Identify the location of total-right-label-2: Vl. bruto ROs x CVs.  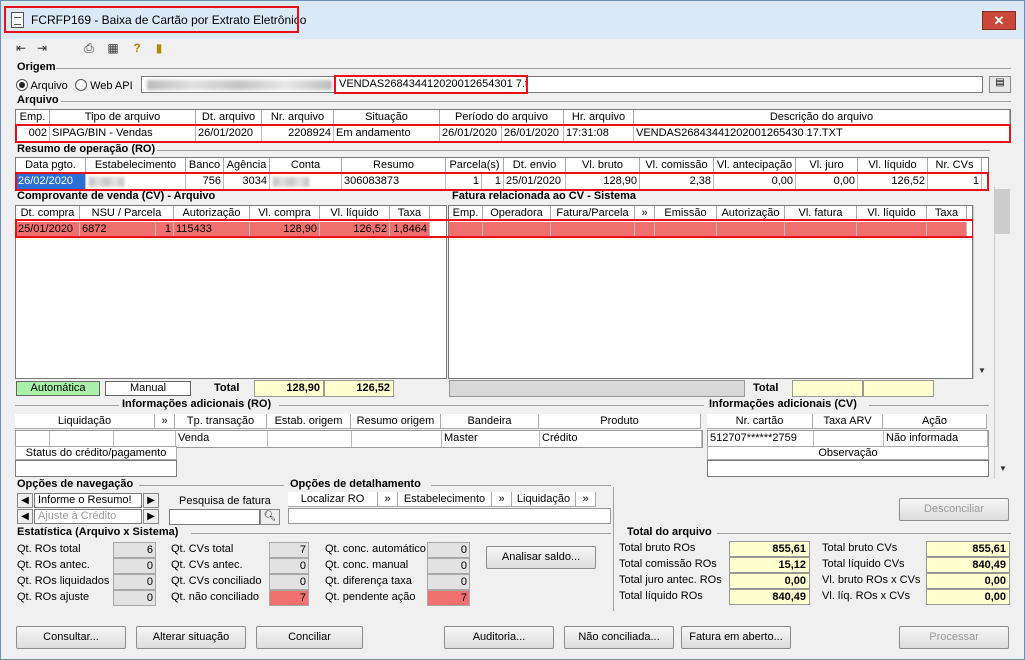
(871, 580).